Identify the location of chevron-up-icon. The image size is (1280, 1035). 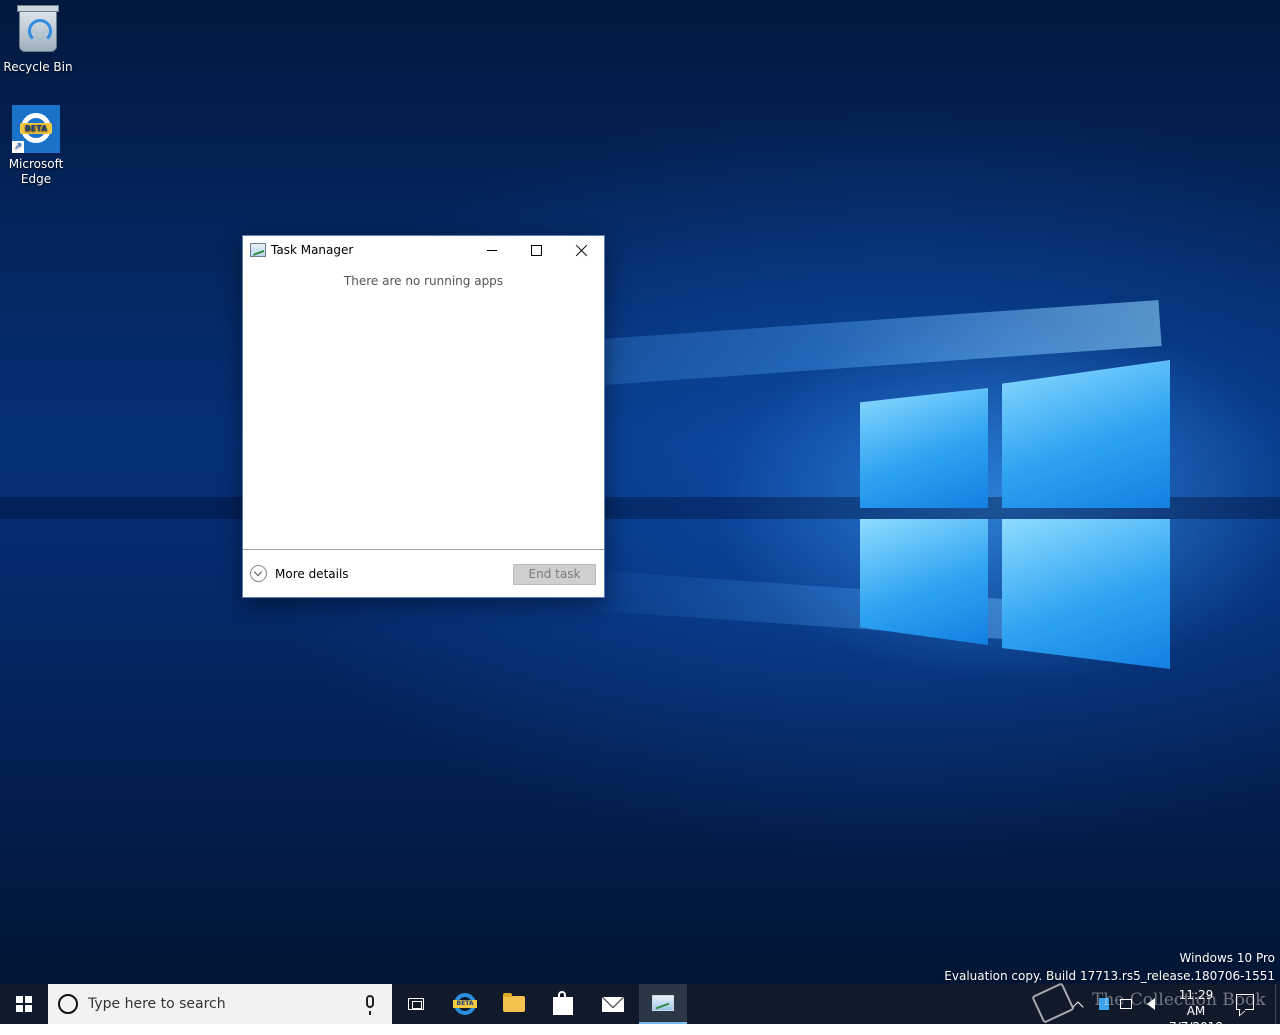
(1078, 1006).